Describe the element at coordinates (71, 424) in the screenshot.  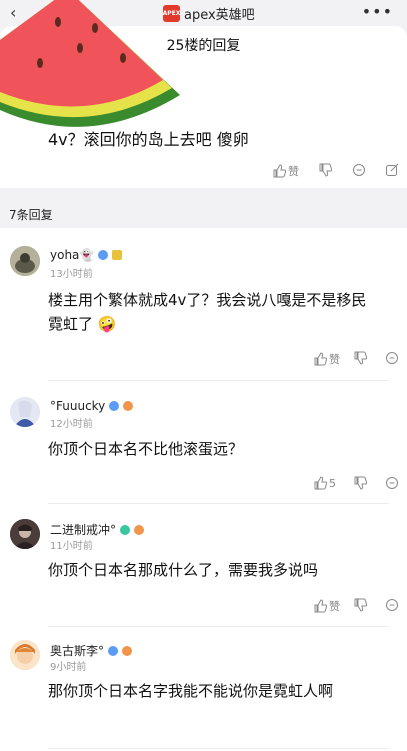
I see `timestamp: 12小时前` at that location.